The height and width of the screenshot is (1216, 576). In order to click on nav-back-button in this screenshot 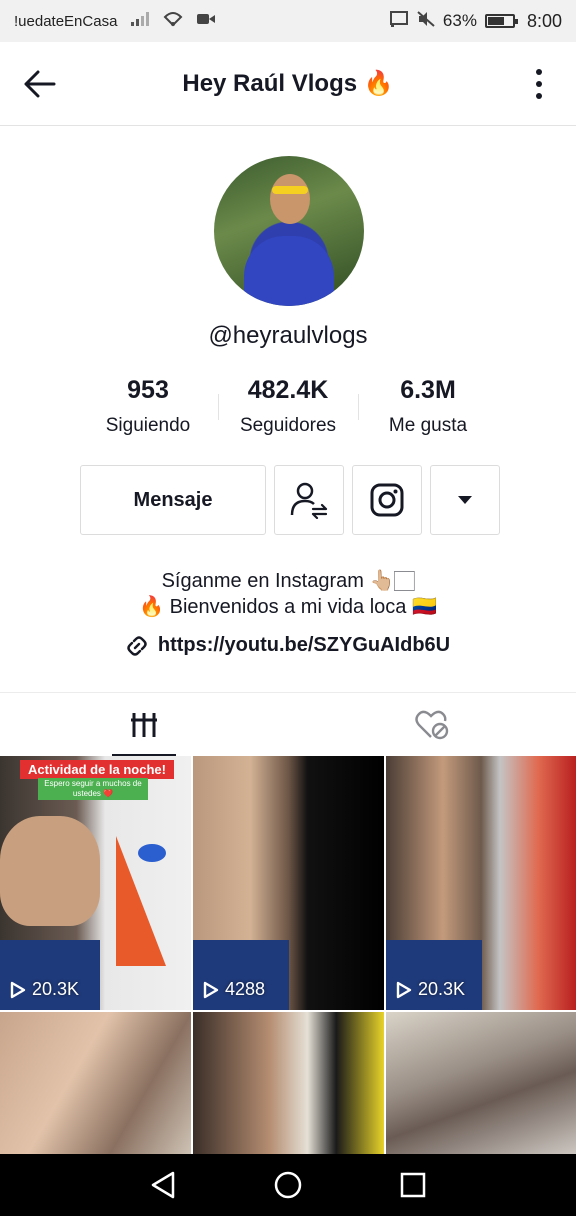, I will do `click(163, 1185)`.